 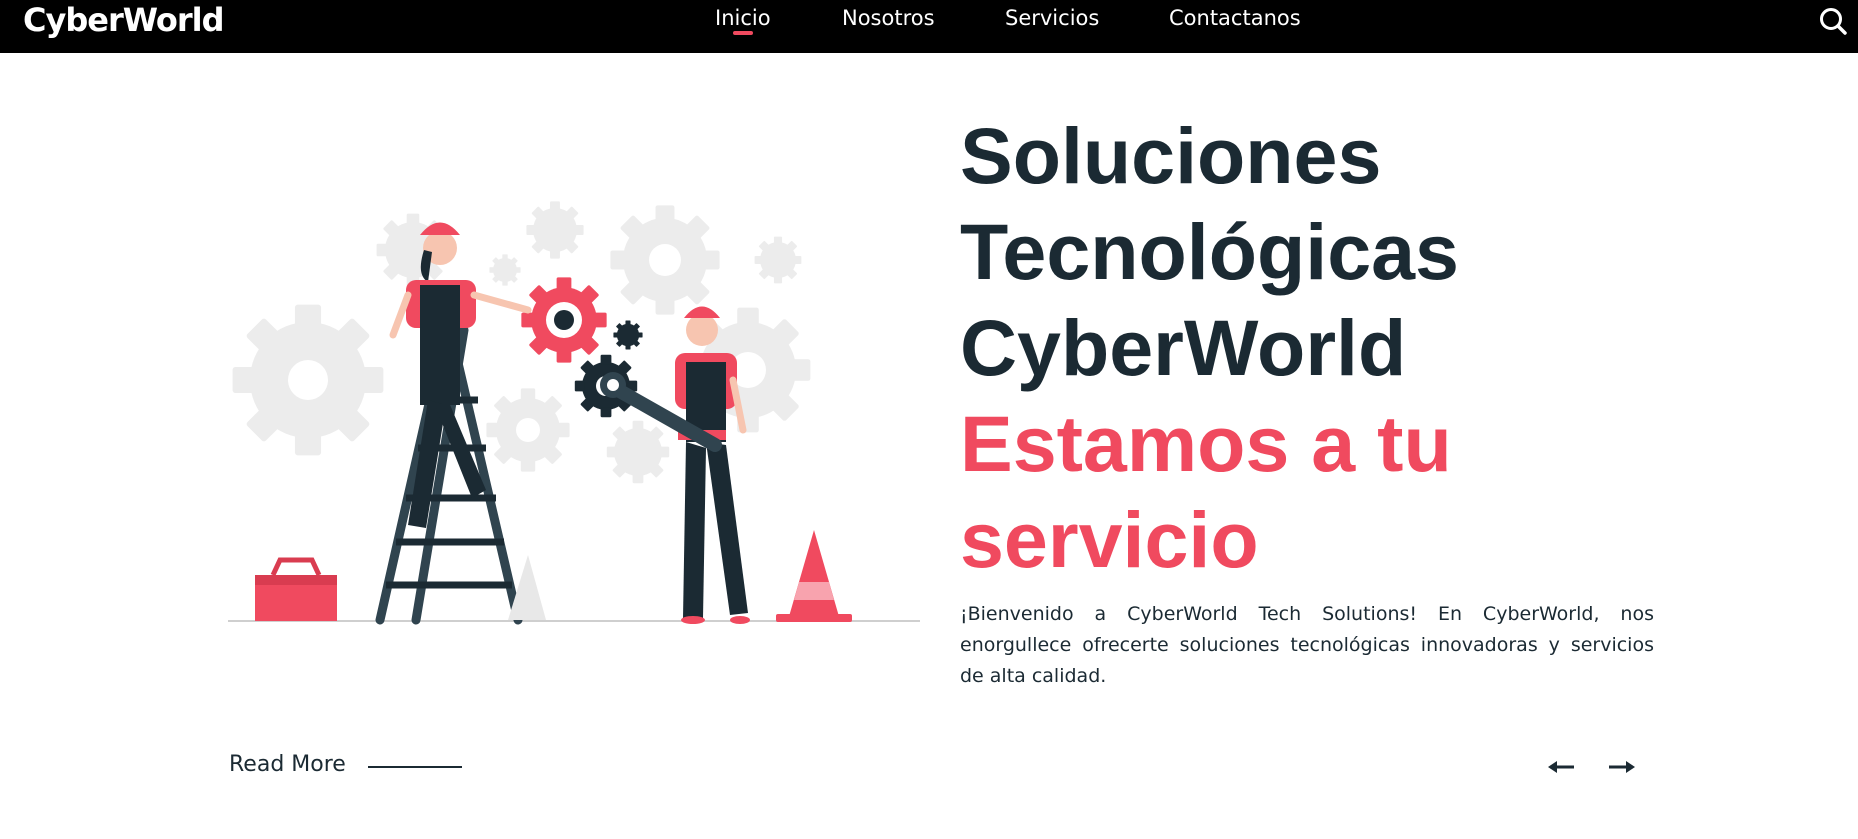 What do you see at coordinates (415, 767) in the screenshot?
I see `read-more-divider` at bounding box center [415, 767].